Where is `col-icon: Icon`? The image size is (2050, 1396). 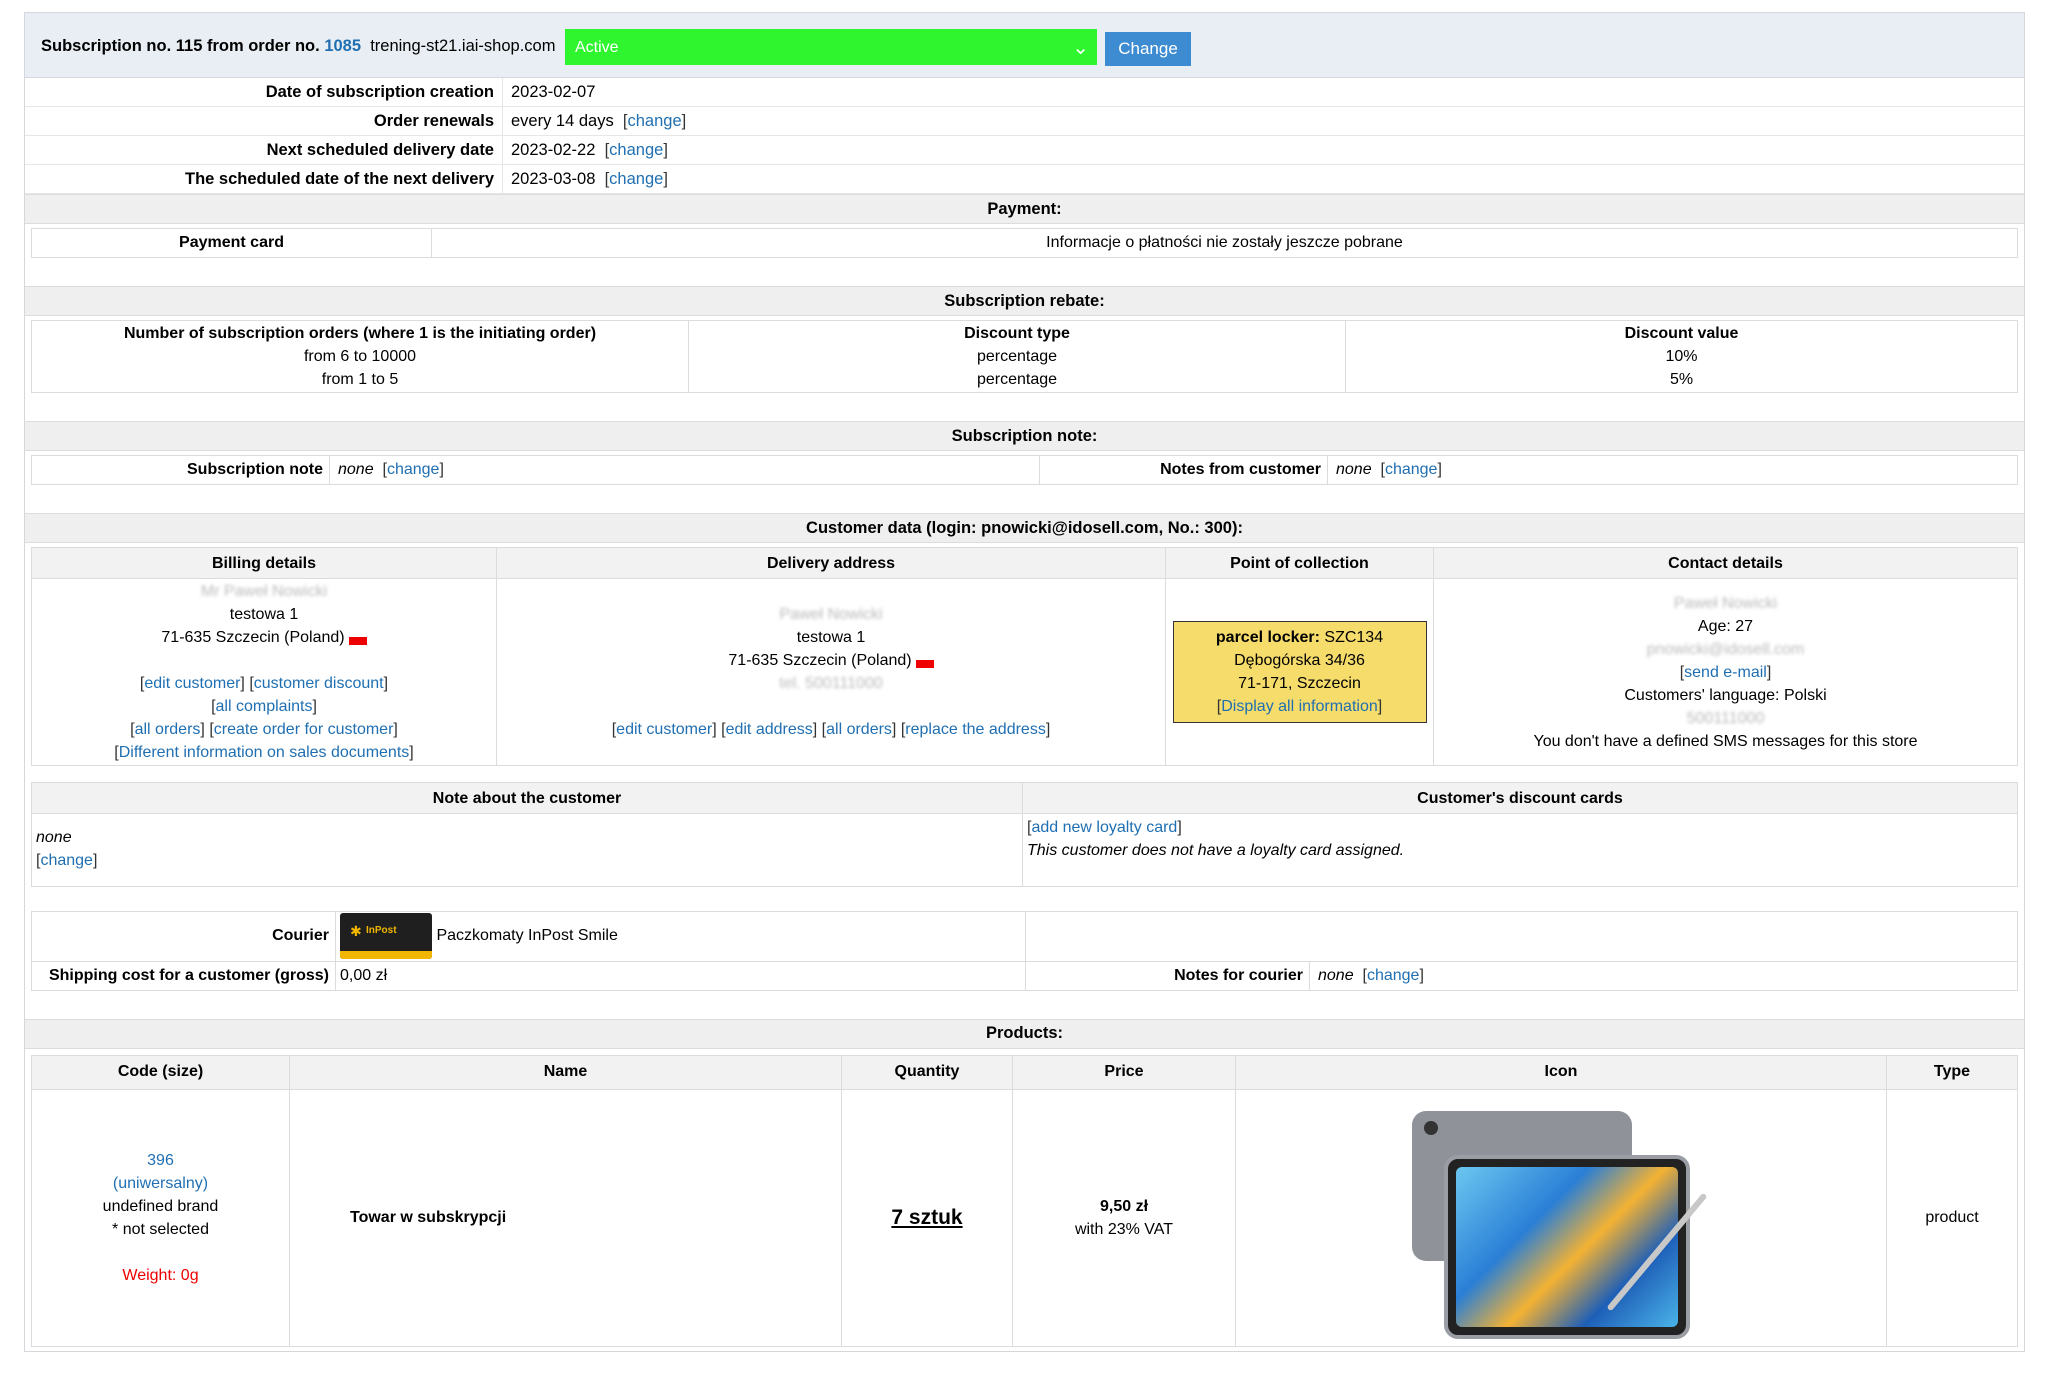
col-icon: Icon is located at coordinates (1561, 1072).